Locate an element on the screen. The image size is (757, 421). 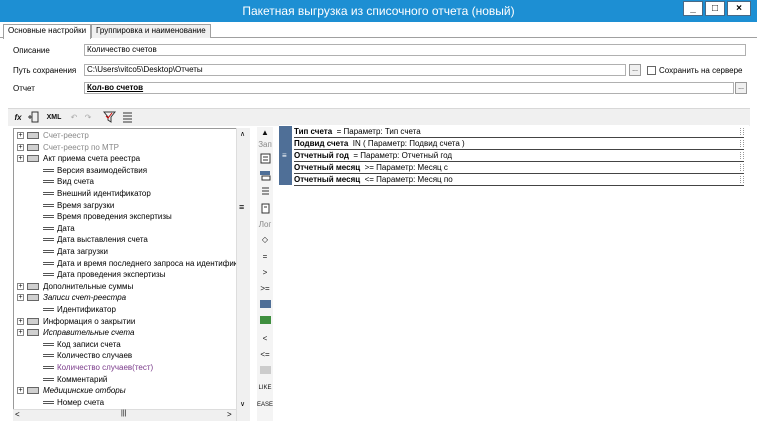
report-field: Кол-во счетов is located at coordinates (409, 88).